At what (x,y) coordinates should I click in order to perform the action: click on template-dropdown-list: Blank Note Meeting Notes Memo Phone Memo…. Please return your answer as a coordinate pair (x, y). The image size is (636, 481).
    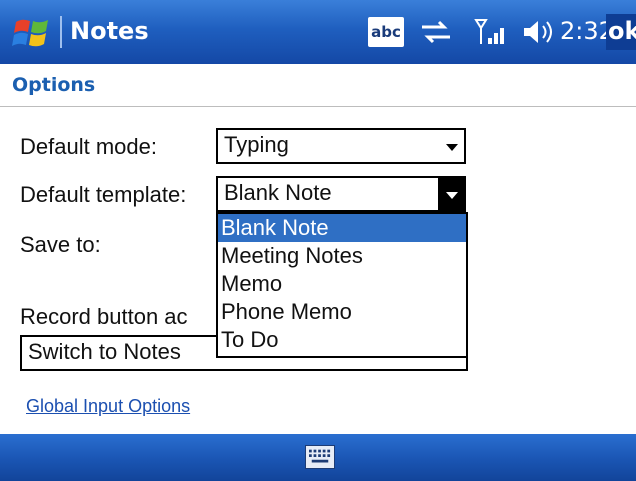
    Looking at the image, I should click on (342, 285).